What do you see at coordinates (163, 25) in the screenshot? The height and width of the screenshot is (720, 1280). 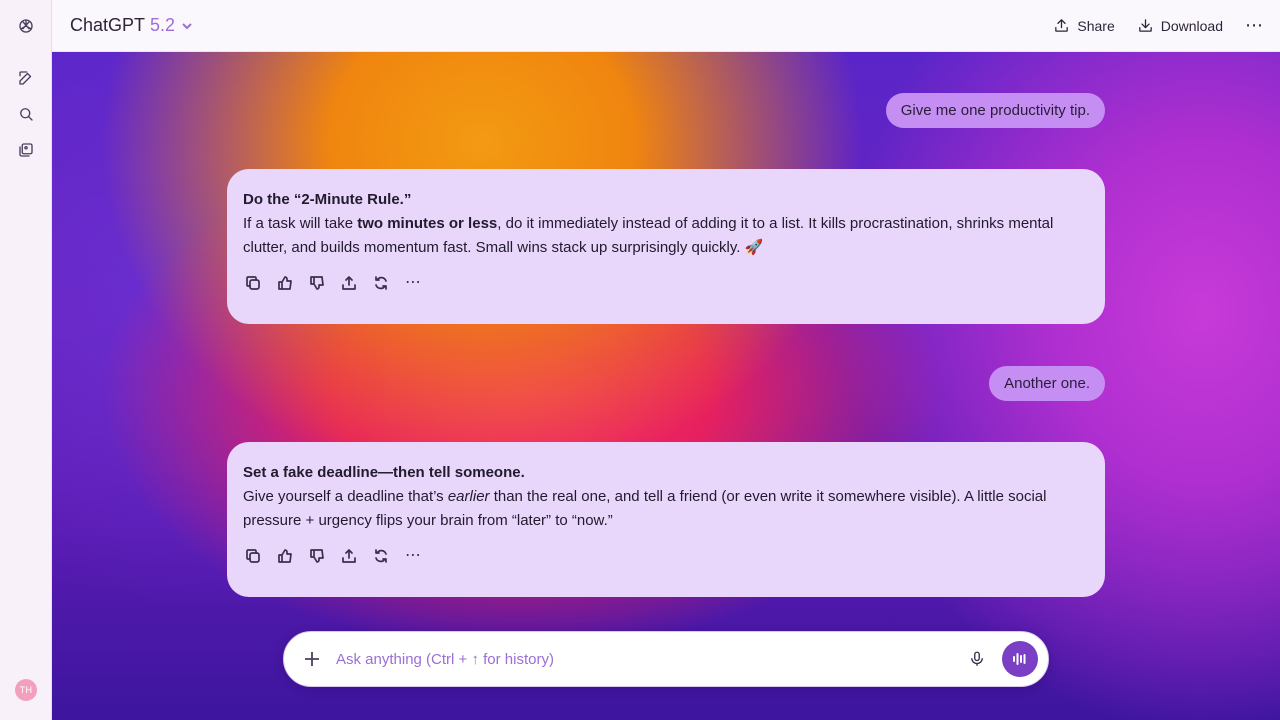 I see `model-version: 5.2` at bounding box center [163, 25].